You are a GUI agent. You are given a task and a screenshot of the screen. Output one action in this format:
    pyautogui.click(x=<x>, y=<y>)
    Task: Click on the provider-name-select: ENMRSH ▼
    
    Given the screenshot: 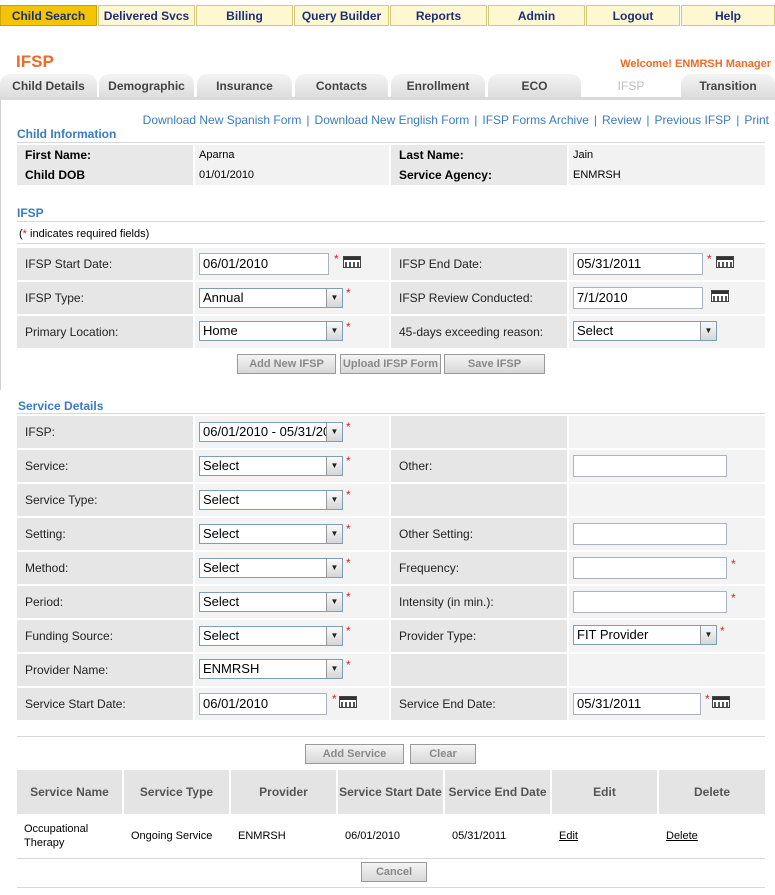 What is the action you would take?
    pyautogui.click(x=271, y=669)
    